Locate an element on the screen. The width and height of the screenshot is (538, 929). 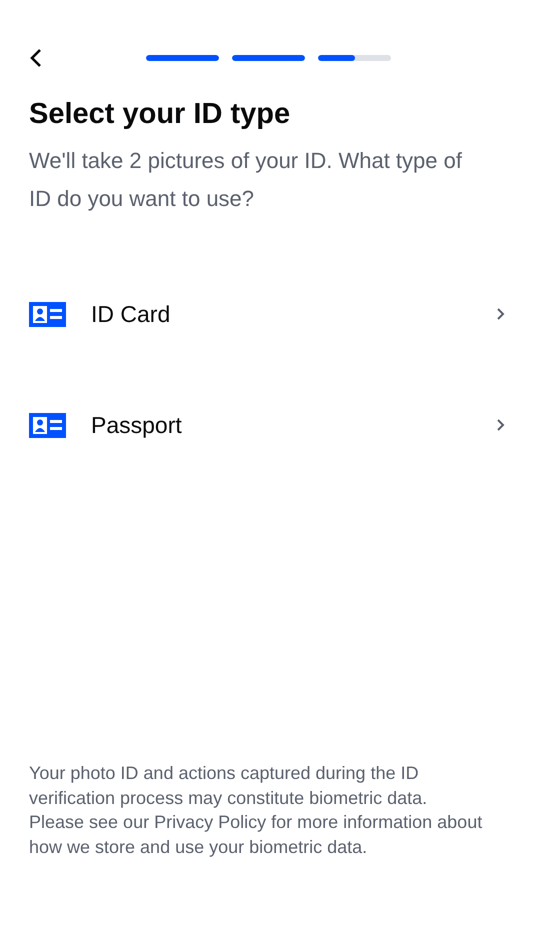
id-type-option: Passport is located at coordinates (269, 425).